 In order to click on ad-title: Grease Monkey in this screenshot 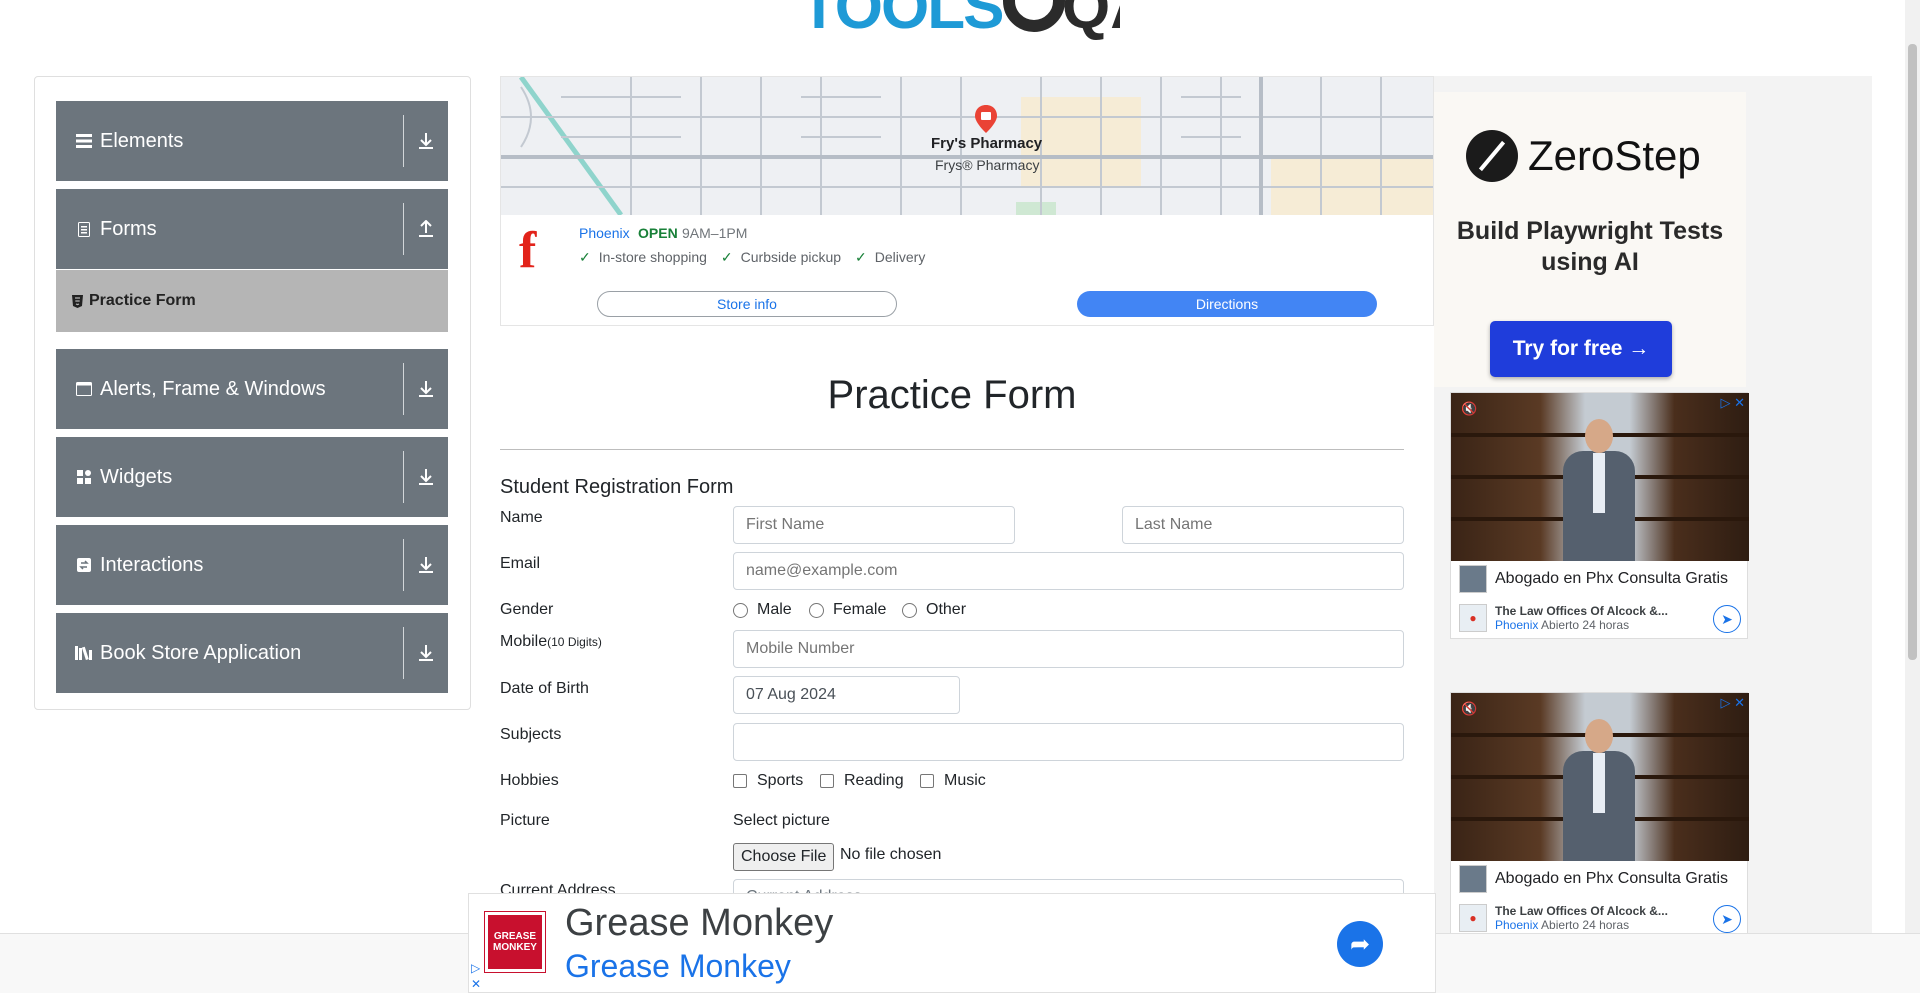, I will do `click(699, 923)`.